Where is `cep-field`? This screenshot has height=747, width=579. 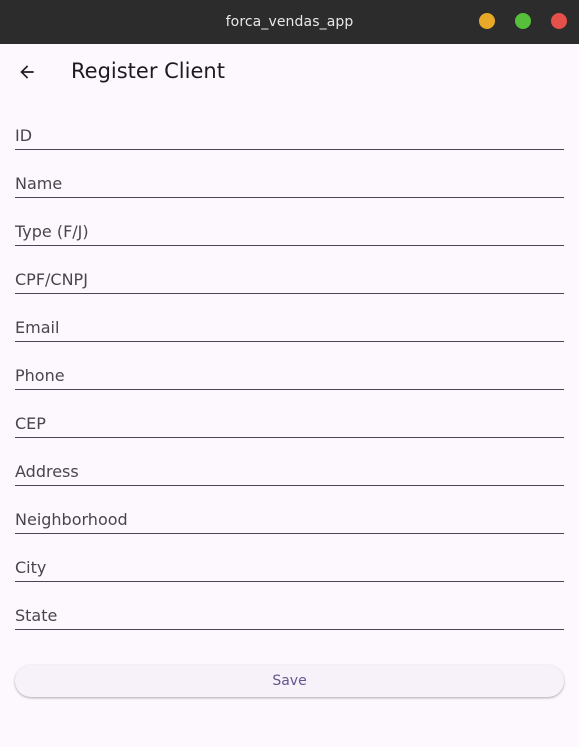
cep-field is located at coordinates (289, 413).